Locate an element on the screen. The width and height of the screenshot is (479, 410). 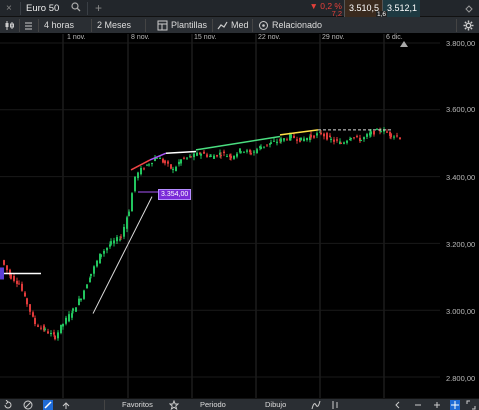
pencil-icon is located at coordinates (48, 405).